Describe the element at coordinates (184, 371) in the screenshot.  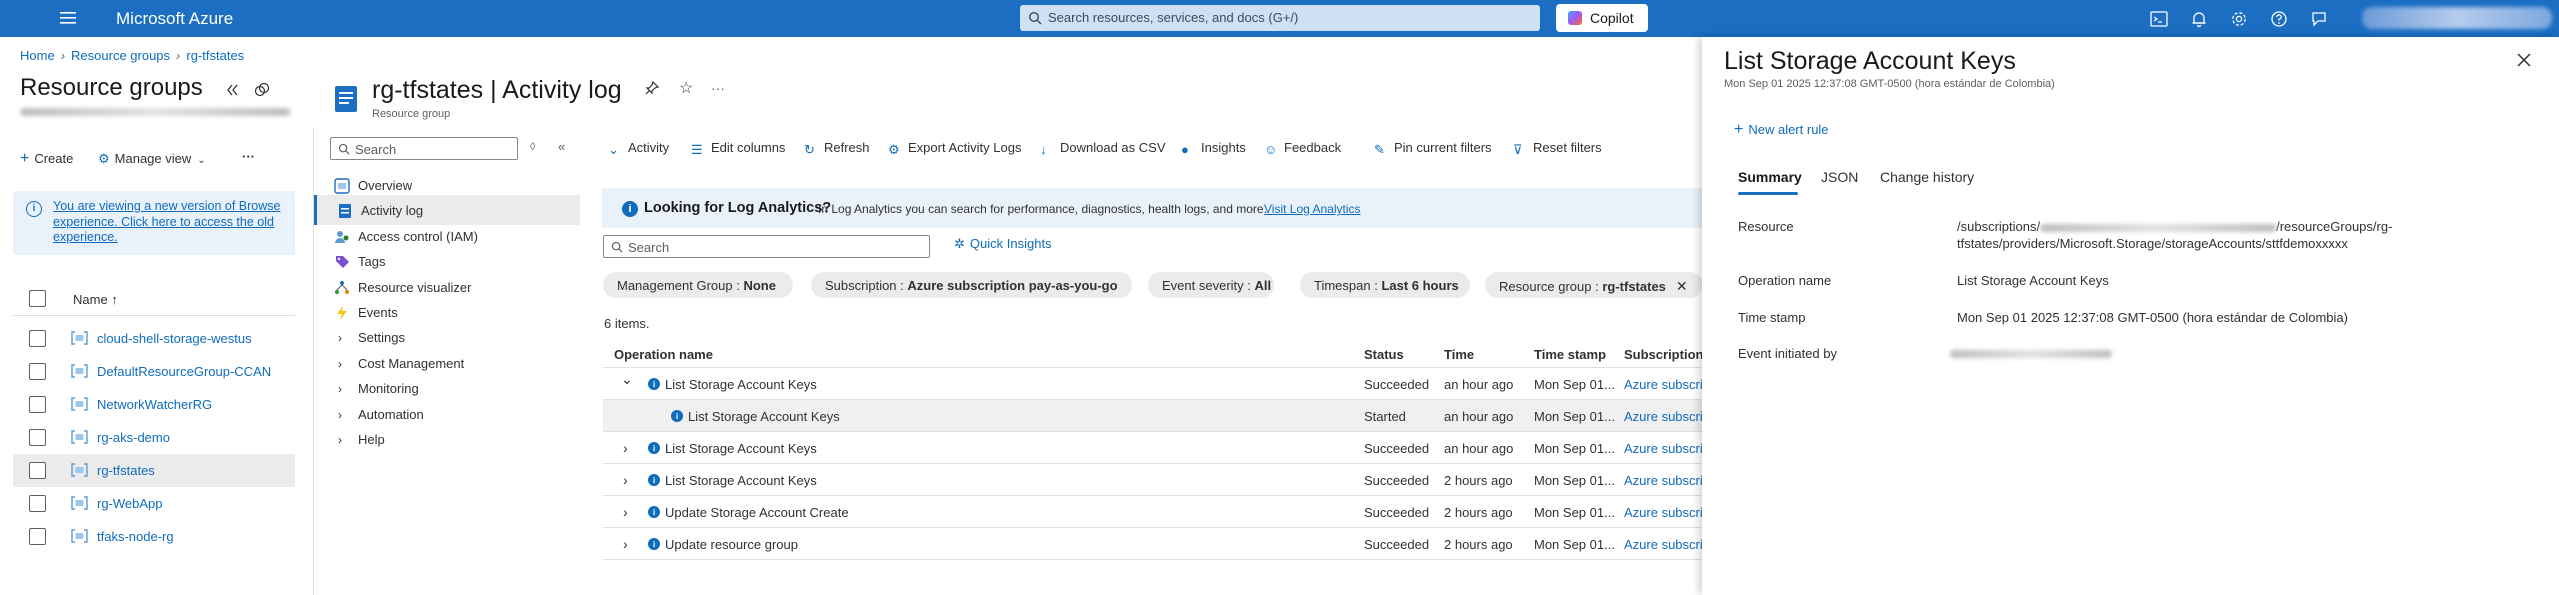
I see `resource-group-link: DefaultResourceGroup-CCAN` at that location.